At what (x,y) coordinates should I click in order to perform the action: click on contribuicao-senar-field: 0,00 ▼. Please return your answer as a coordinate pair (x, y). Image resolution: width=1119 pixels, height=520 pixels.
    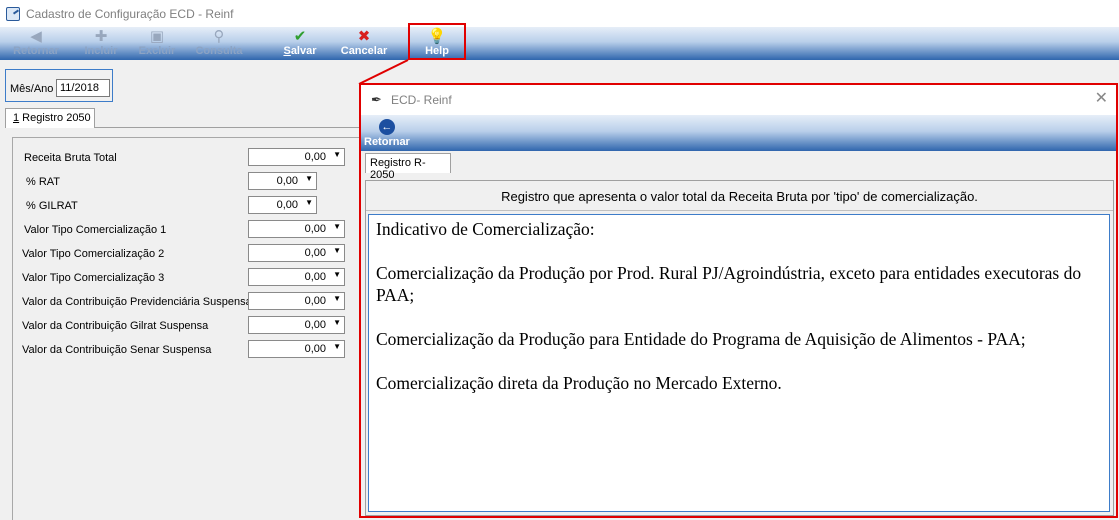
    Looking at the image, I should click on (296, 349).